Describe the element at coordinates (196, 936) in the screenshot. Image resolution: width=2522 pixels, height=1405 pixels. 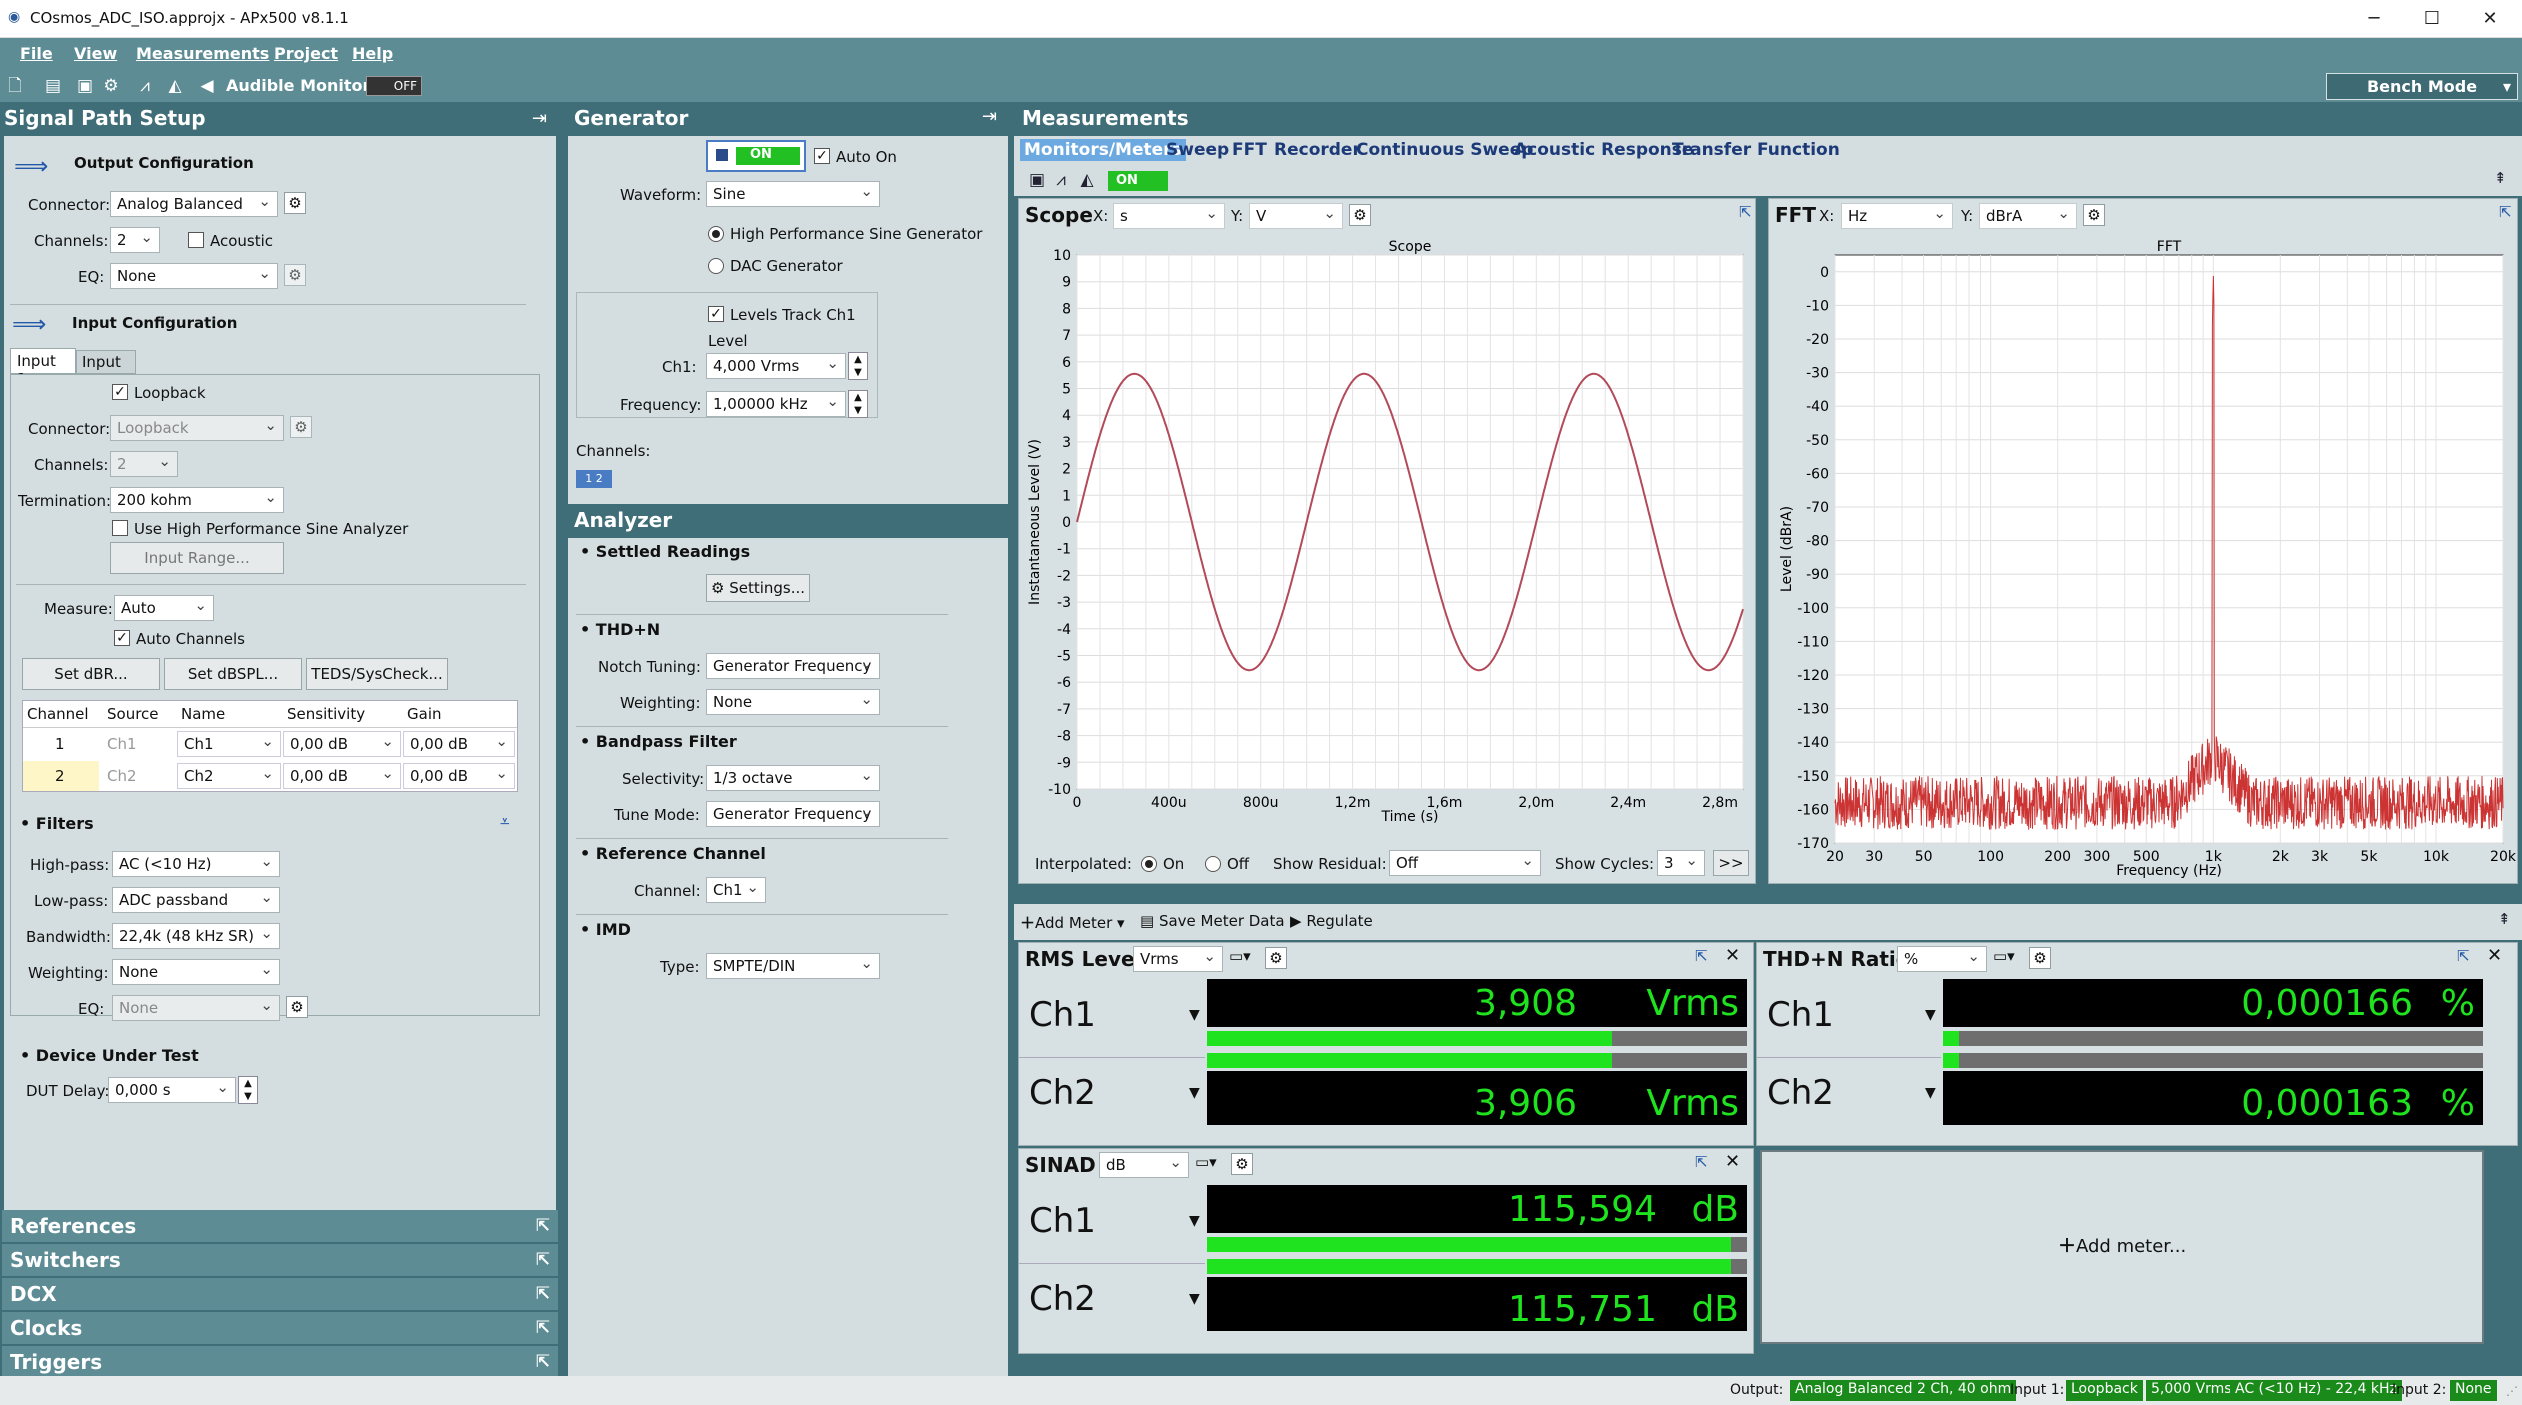
I see `bandwidth-select: 22,4k (48 kHz SR)` at that location.